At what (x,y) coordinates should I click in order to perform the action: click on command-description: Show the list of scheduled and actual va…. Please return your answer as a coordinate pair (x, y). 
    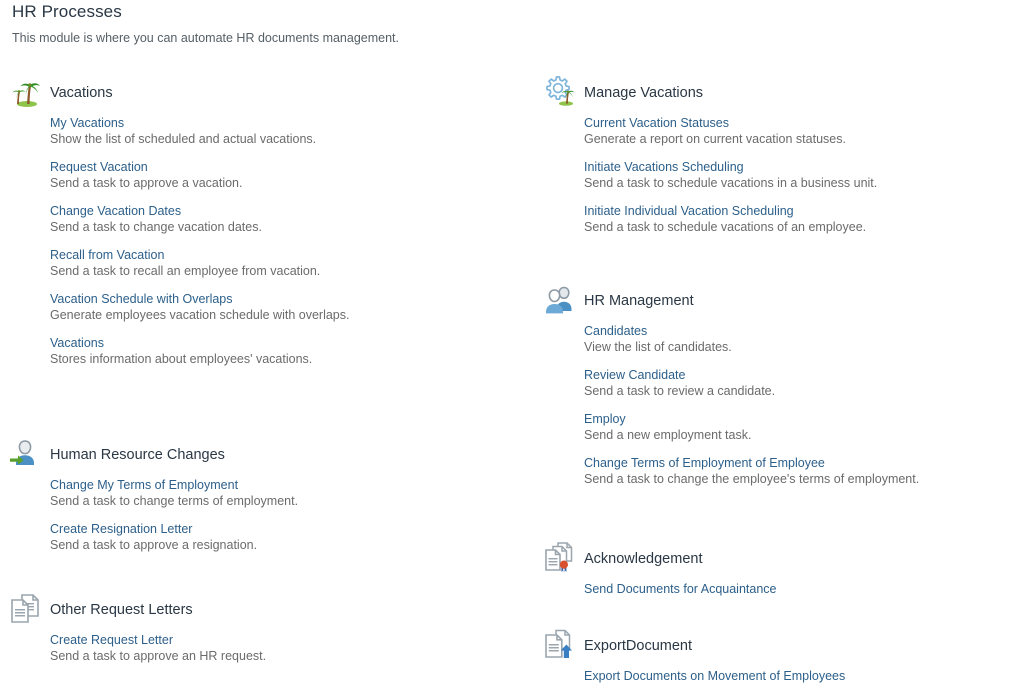
    Looking at the image, I should click on (183, 139).